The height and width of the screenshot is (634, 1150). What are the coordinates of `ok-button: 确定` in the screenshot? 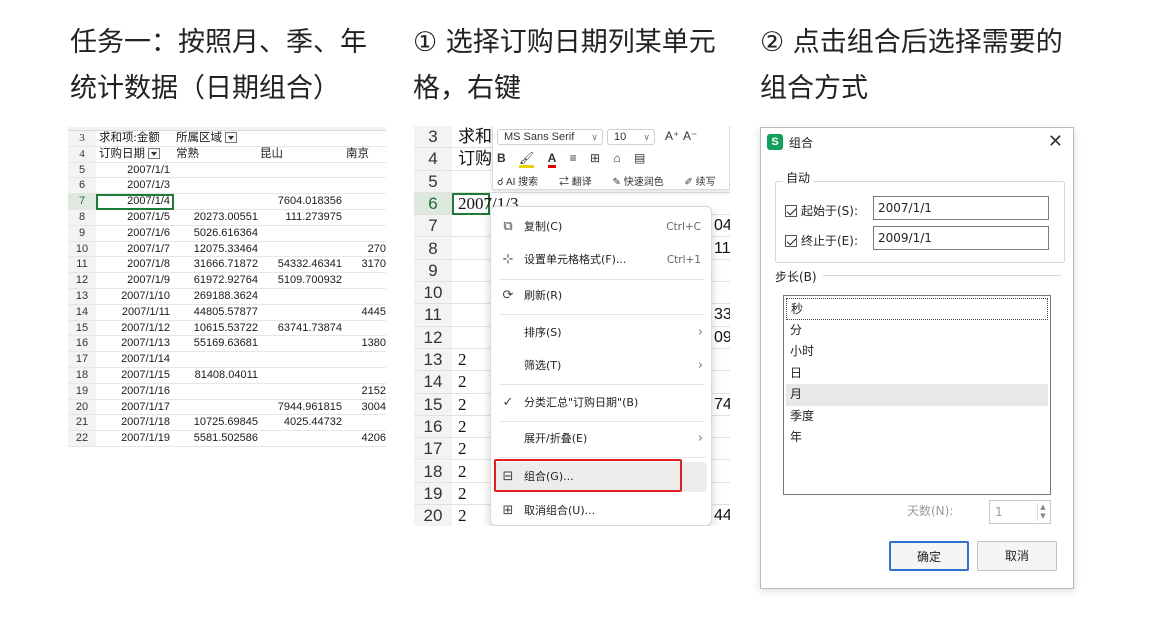 It's located at (929, 556).